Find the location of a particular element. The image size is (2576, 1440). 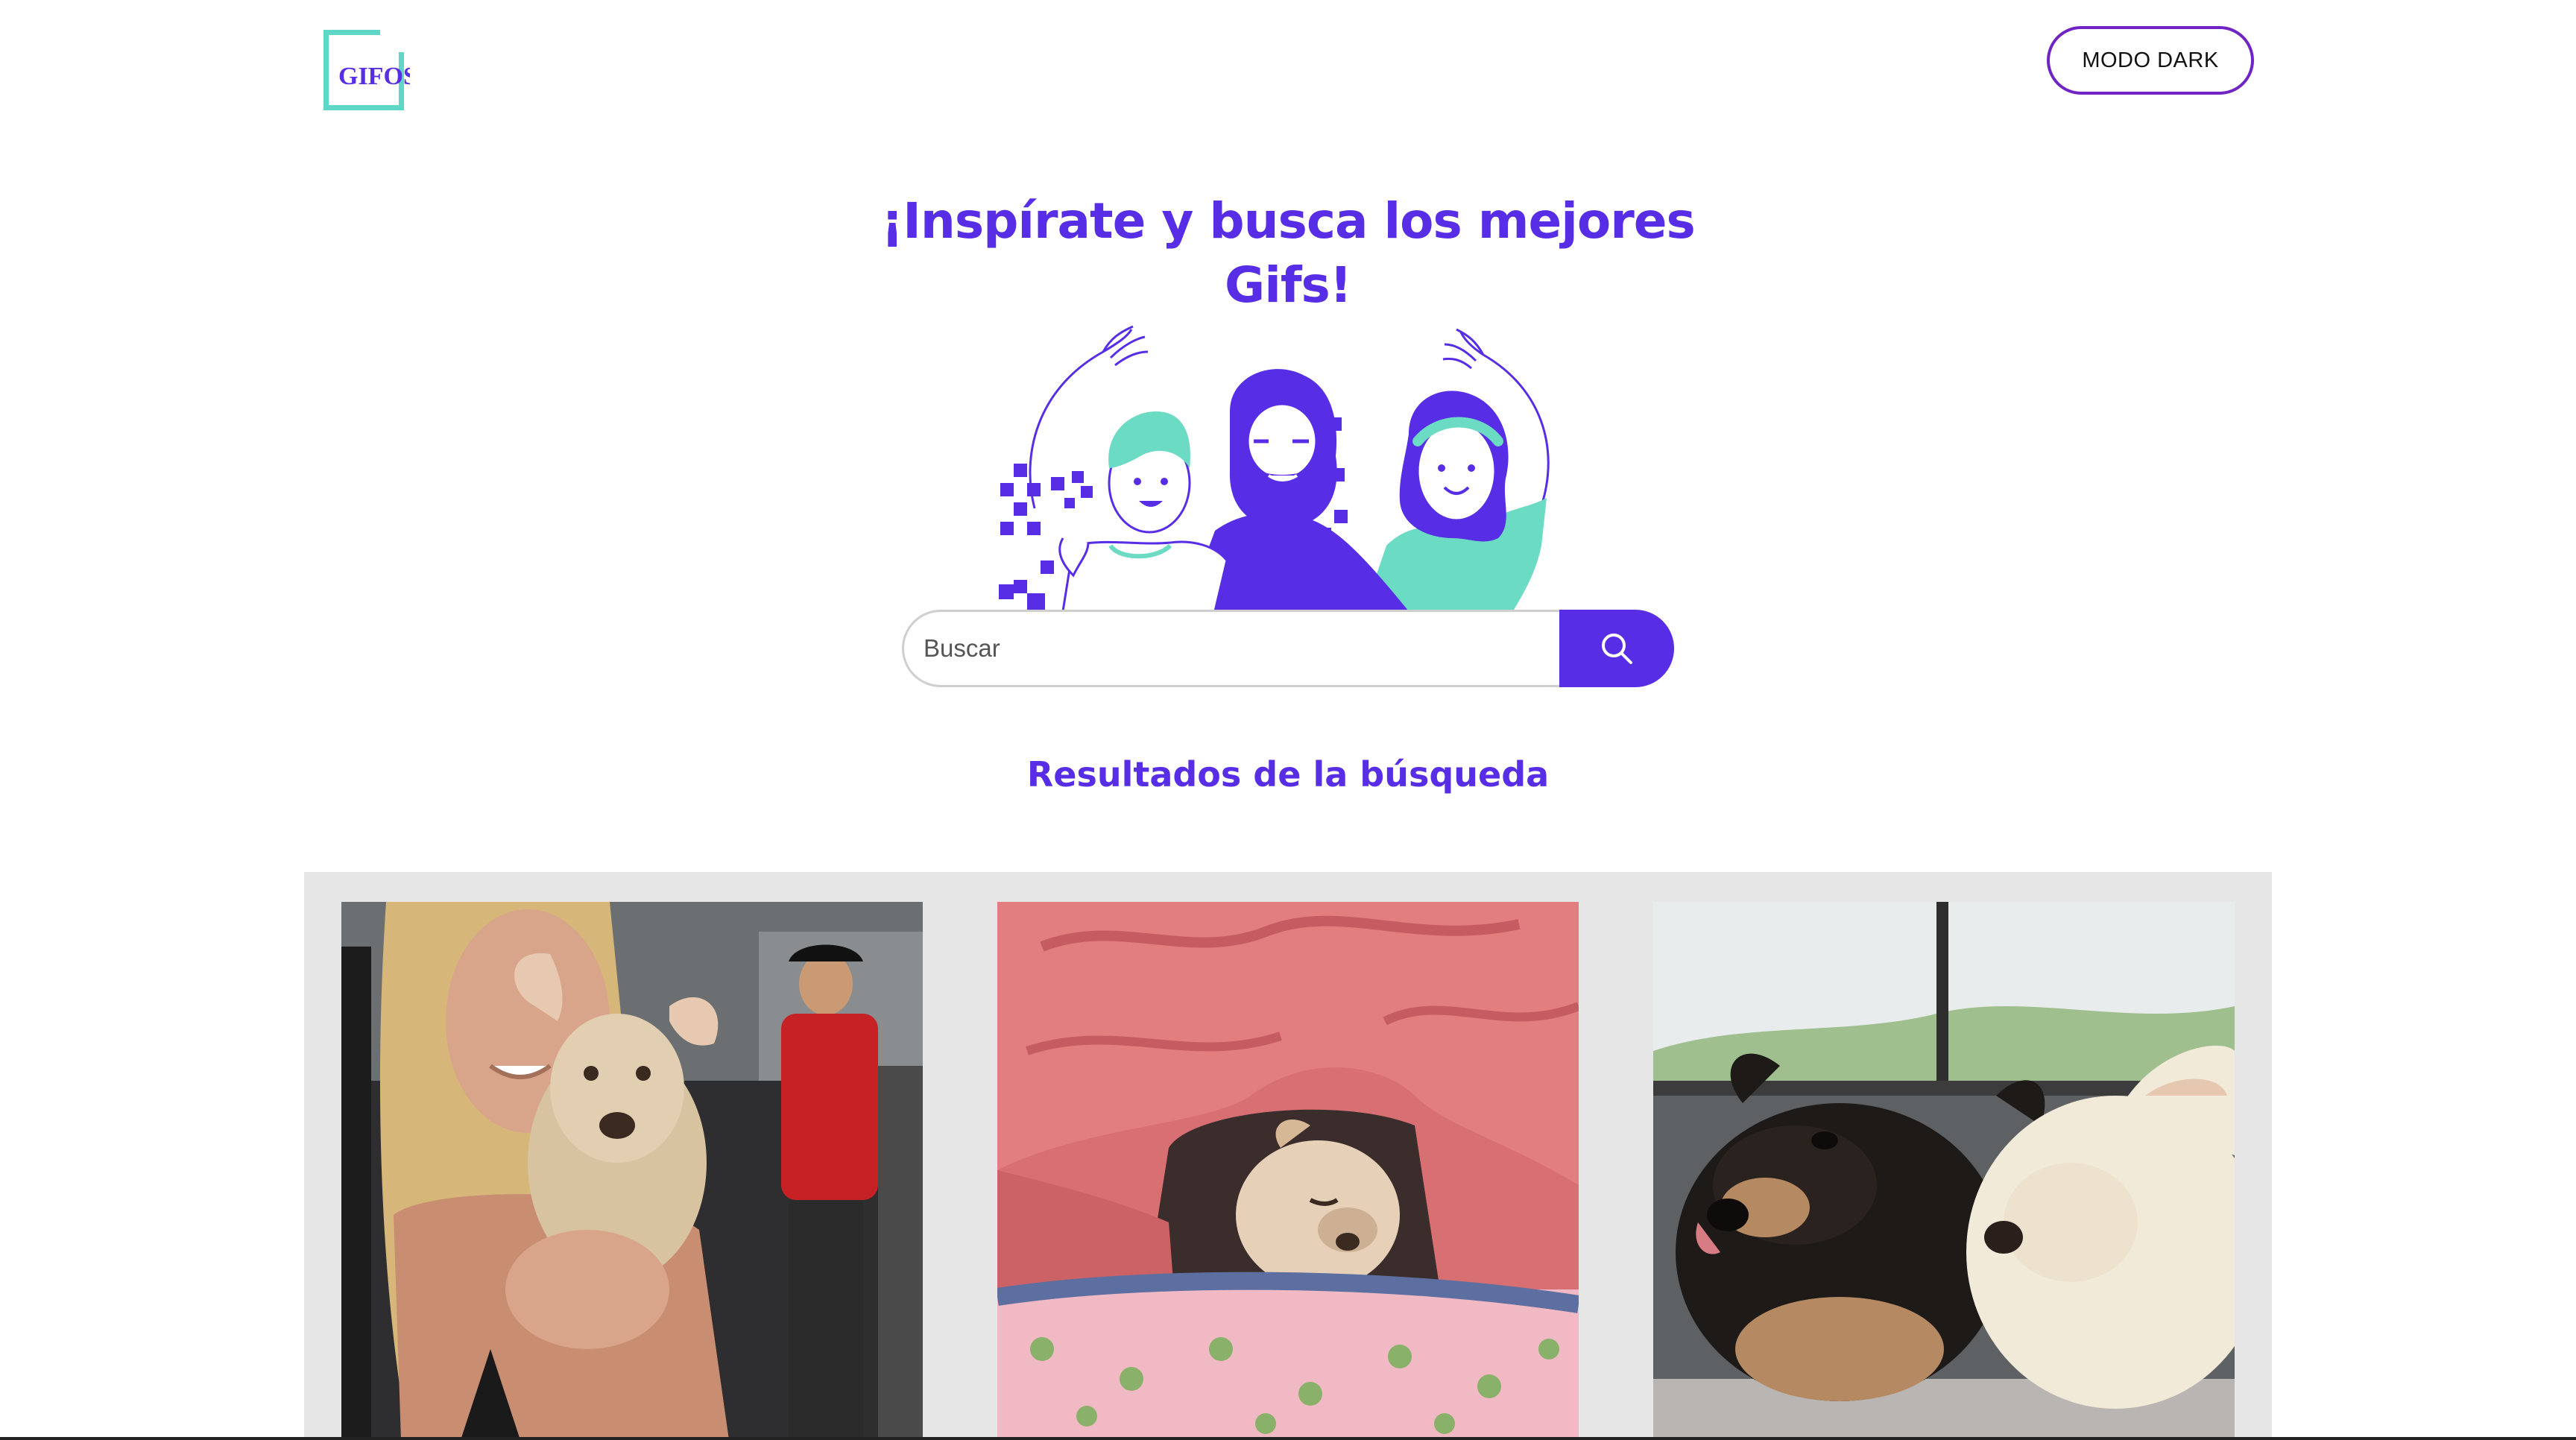

gif-image-chihuahua-under-blanket is located at coordinates (1288, 1171).